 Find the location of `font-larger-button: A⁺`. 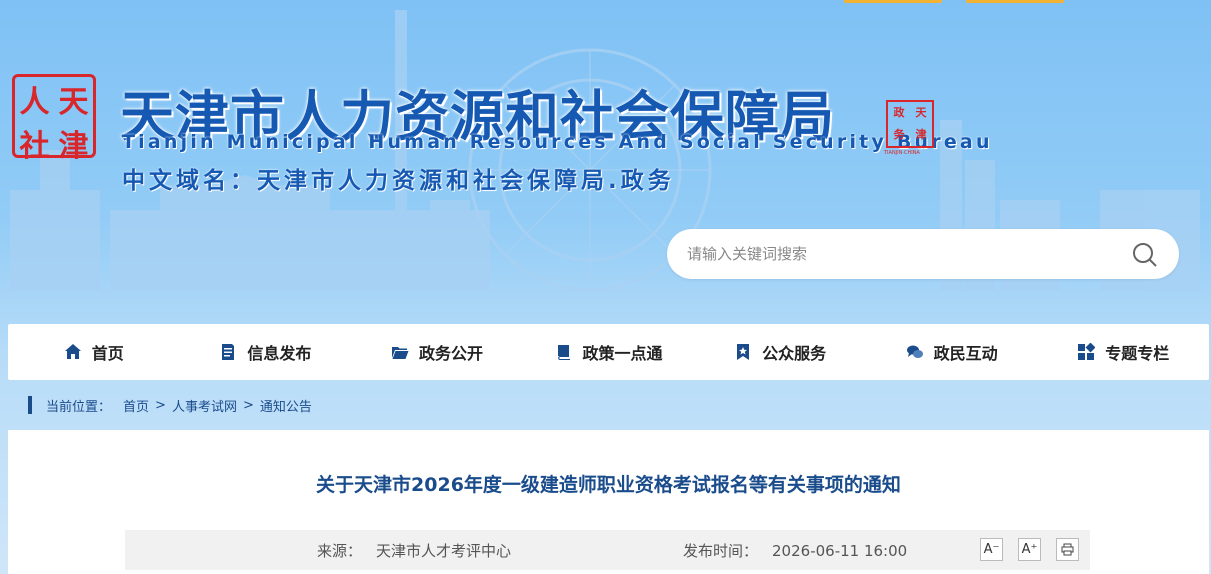

font-larger-button: A⁺ is located at coordinates (1029, 549).